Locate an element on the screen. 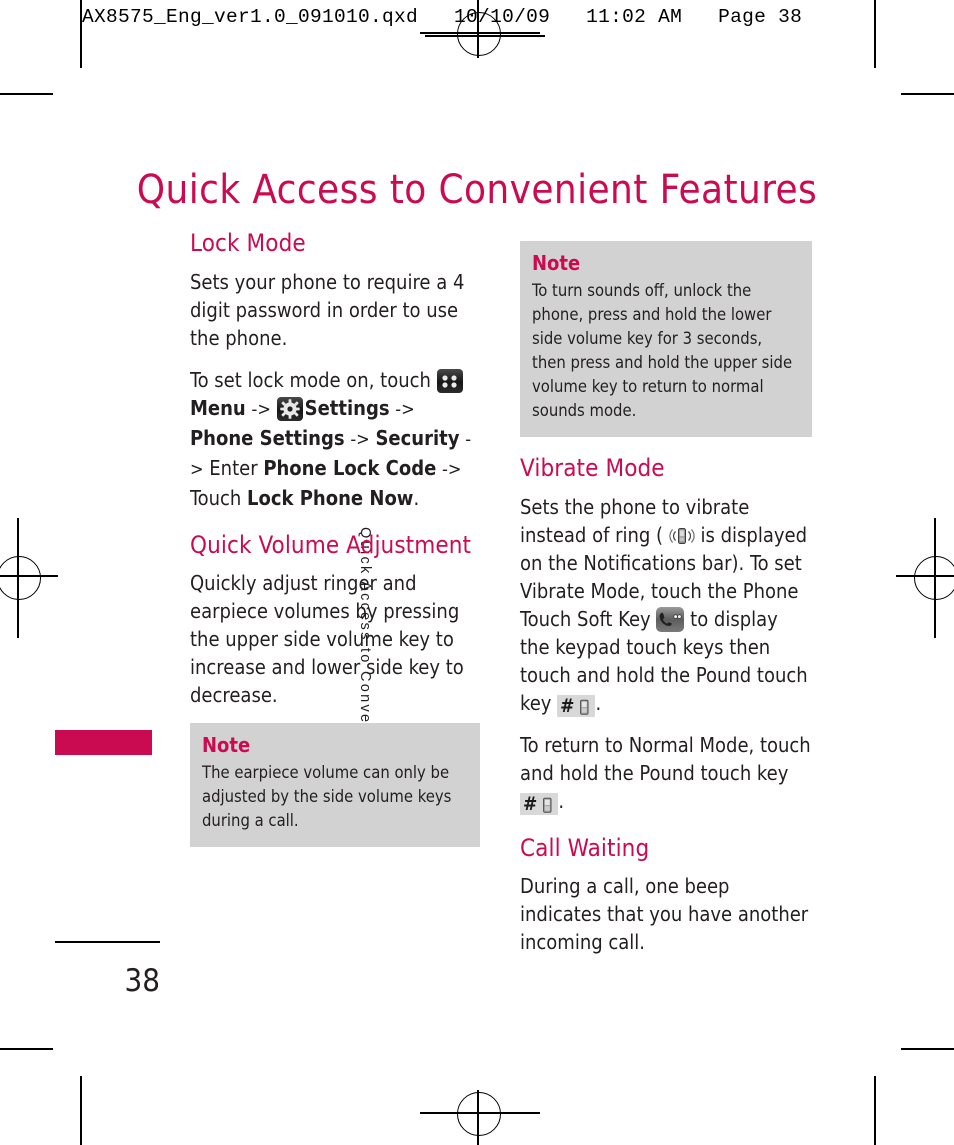 Image resolution: width=954 pixels, height=1145 pixels. return-normal-text-2: . is located at coordinates (561, 800).